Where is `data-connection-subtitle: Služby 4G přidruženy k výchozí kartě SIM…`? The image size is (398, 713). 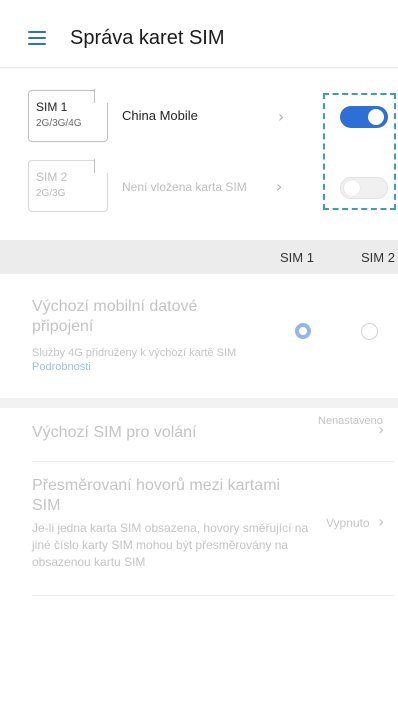 data-connection-subtitle: Služby 4G přidruženy k výchozí kartě SIM… is located at coordinates (142, 360).